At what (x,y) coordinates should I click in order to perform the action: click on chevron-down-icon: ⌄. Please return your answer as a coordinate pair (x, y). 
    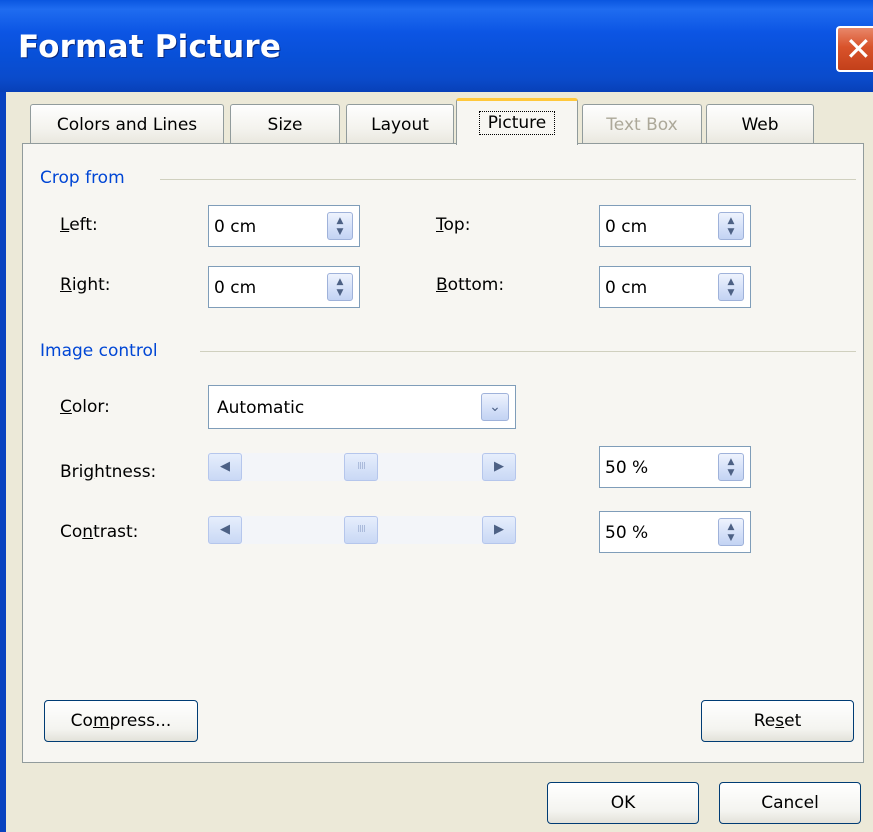
    Looking at the image, I should click on (495, 407).